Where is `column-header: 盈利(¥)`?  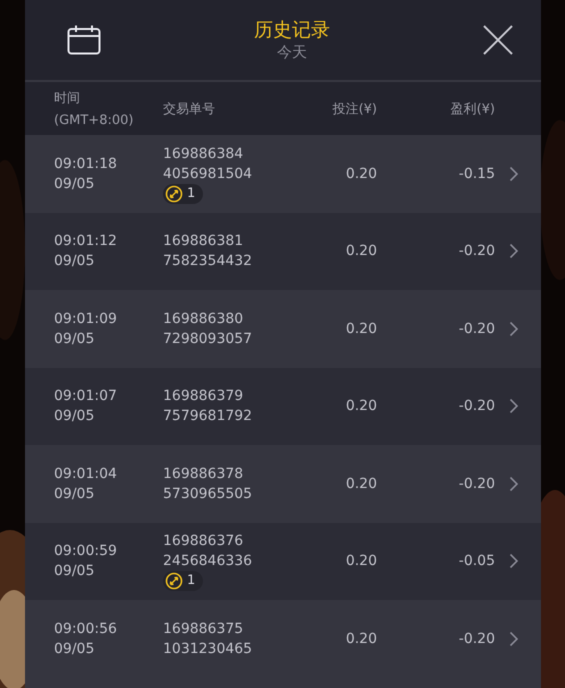
column-header: 盈利(¥) is located at coordinates (472, 109).